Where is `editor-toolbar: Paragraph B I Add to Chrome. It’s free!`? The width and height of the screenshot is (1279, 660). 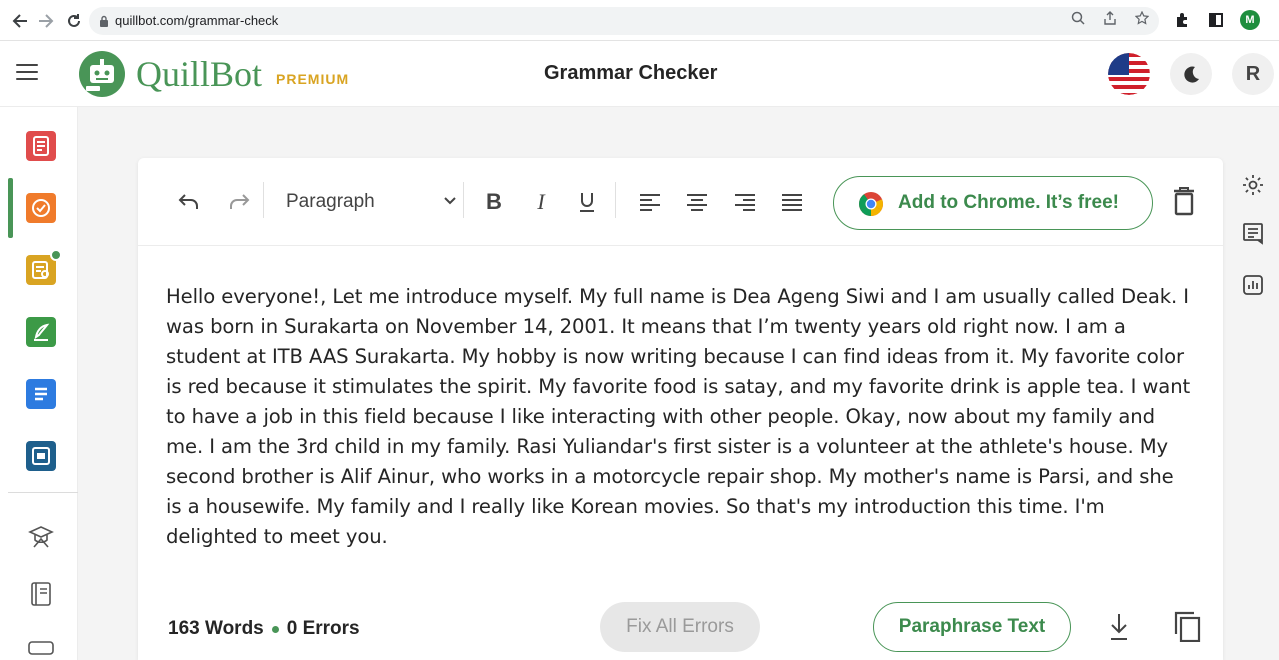 editor-toolbar: Paragraph B I Add to Chrome. It’s free! is located at coordinates (680, 202).